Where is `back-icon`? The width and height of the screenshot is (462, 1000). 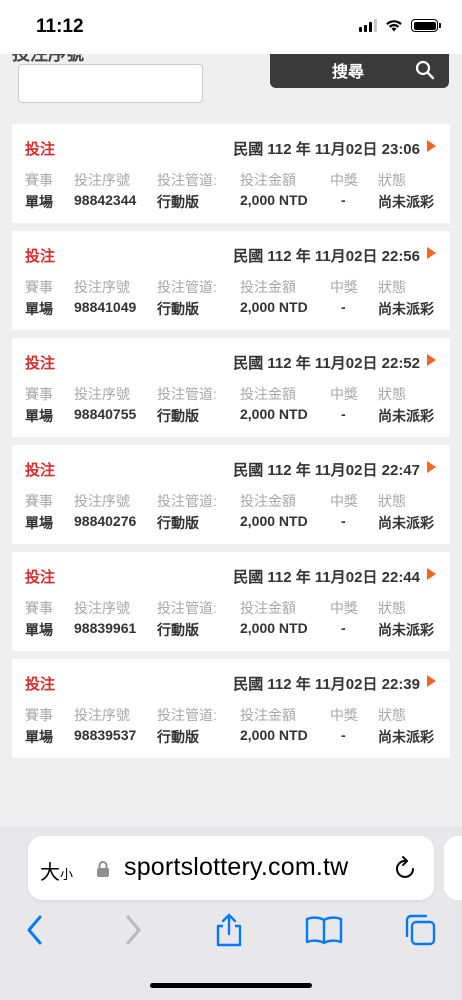 back-icon is located at coordinates (35, 930).